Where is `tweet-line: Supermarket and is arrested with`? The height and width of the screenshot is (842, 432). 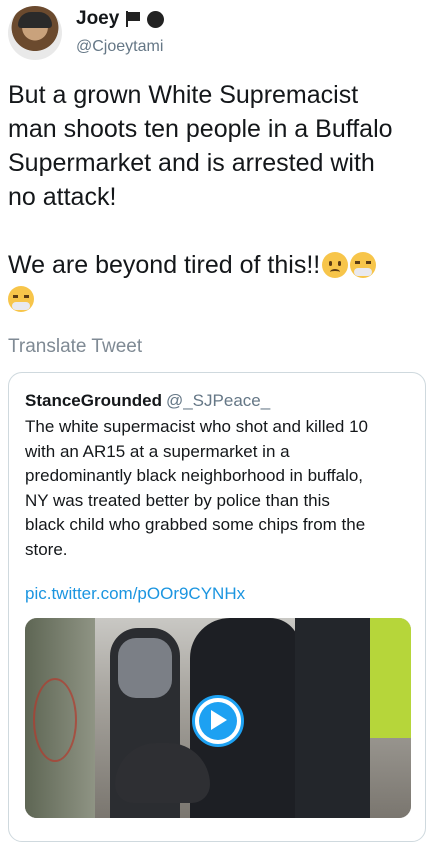 tweet-line: Supermarket and is arrested with is located at coordinates (191, 163).